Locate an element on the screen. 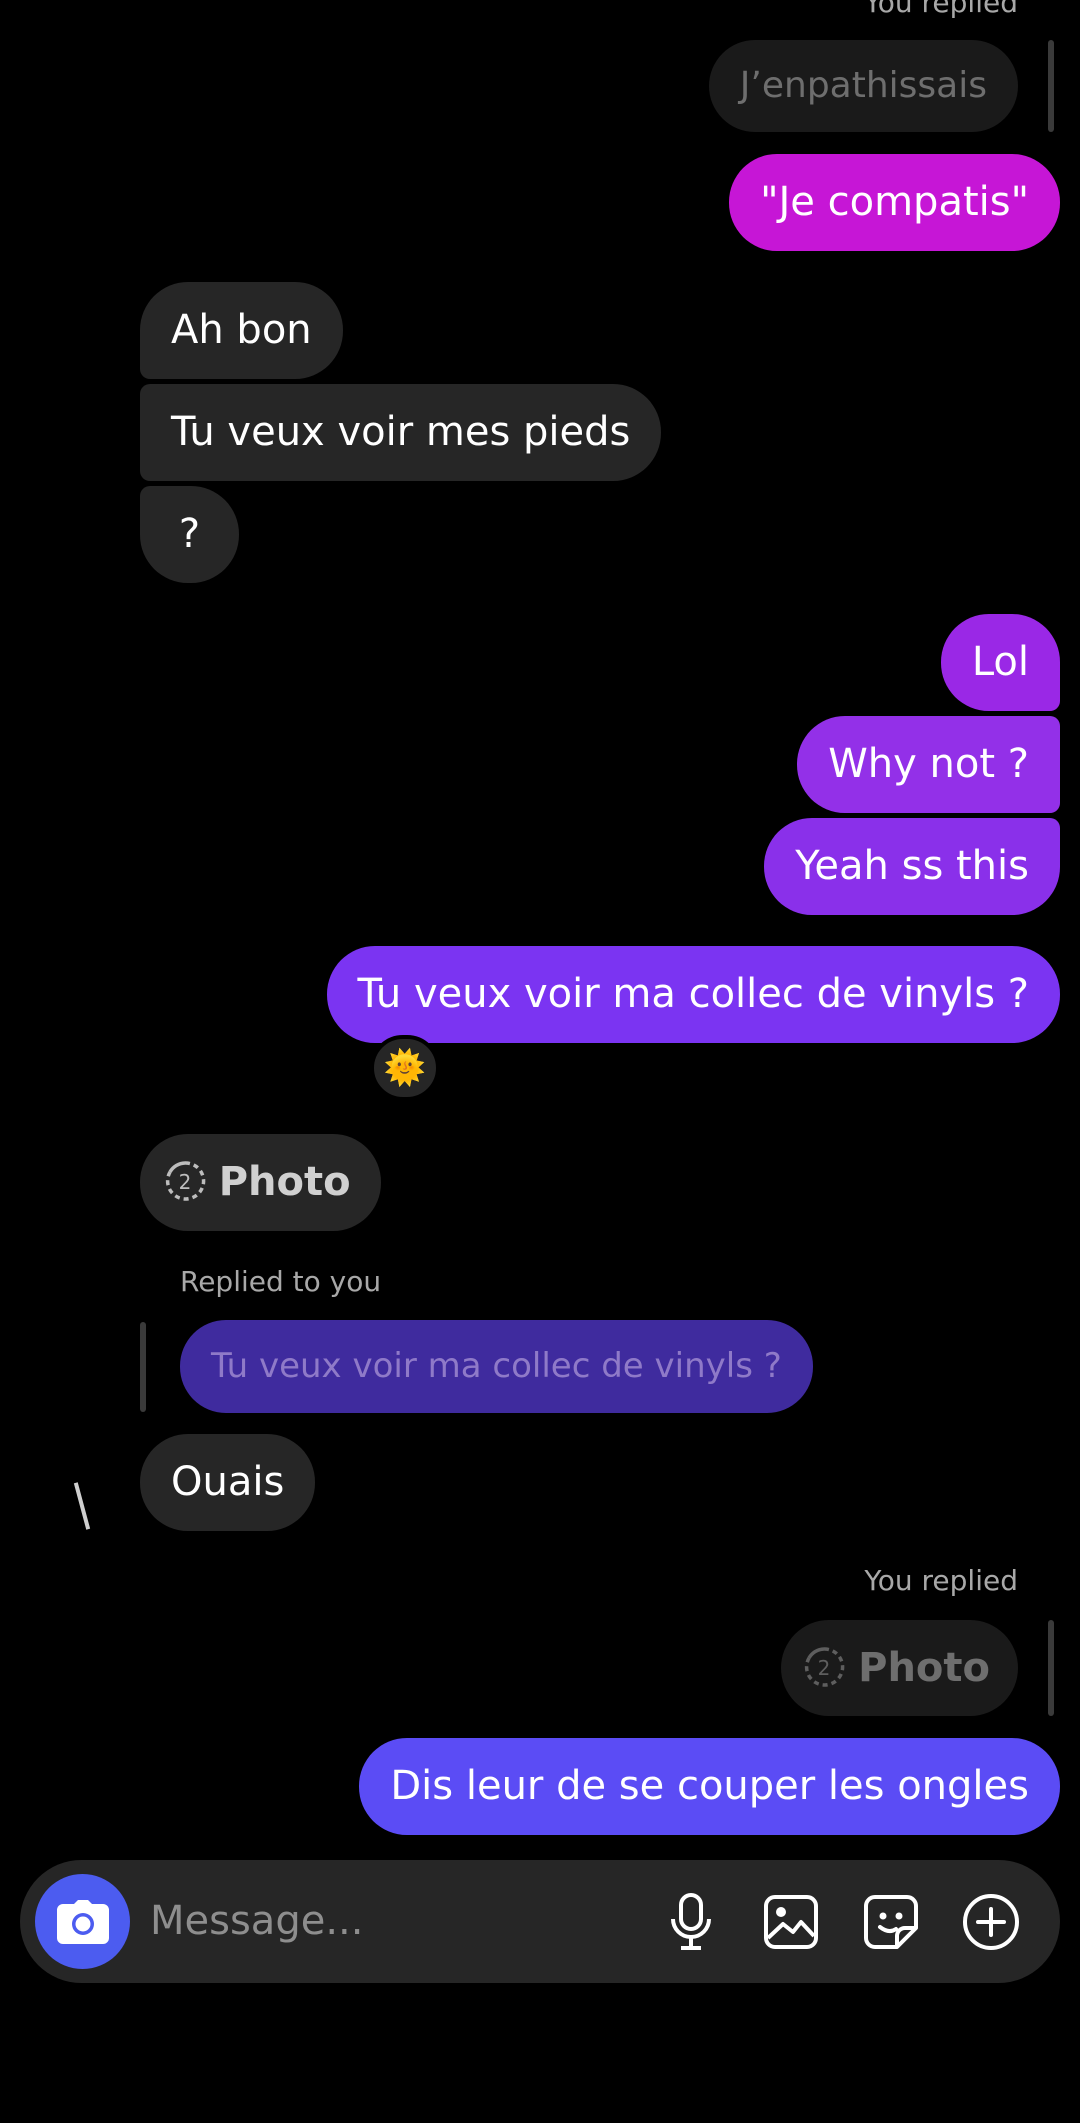 The image size is (1080, 2123). message-bubble-outgoing: Tu veux voir ma collec de vinyls ? is located at coordinates (693, 994).